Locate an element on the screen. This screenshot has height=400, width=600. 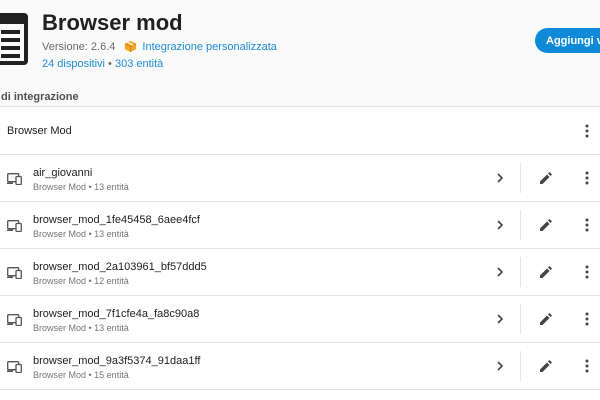
device-name: browser_mod_7f1cfe4a_fa8c90a8 is located at coordinates (116, 314).